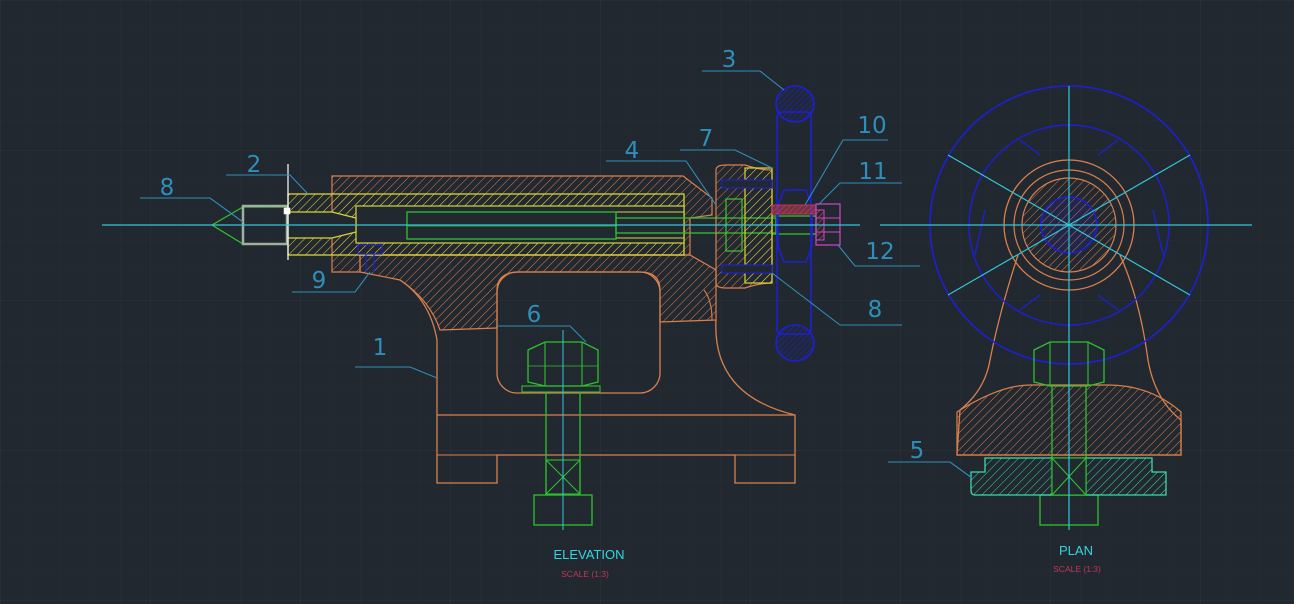  Describe the element at coordinates (879, 252) in the screenshot. I see `balloon-12: 12` at that location.